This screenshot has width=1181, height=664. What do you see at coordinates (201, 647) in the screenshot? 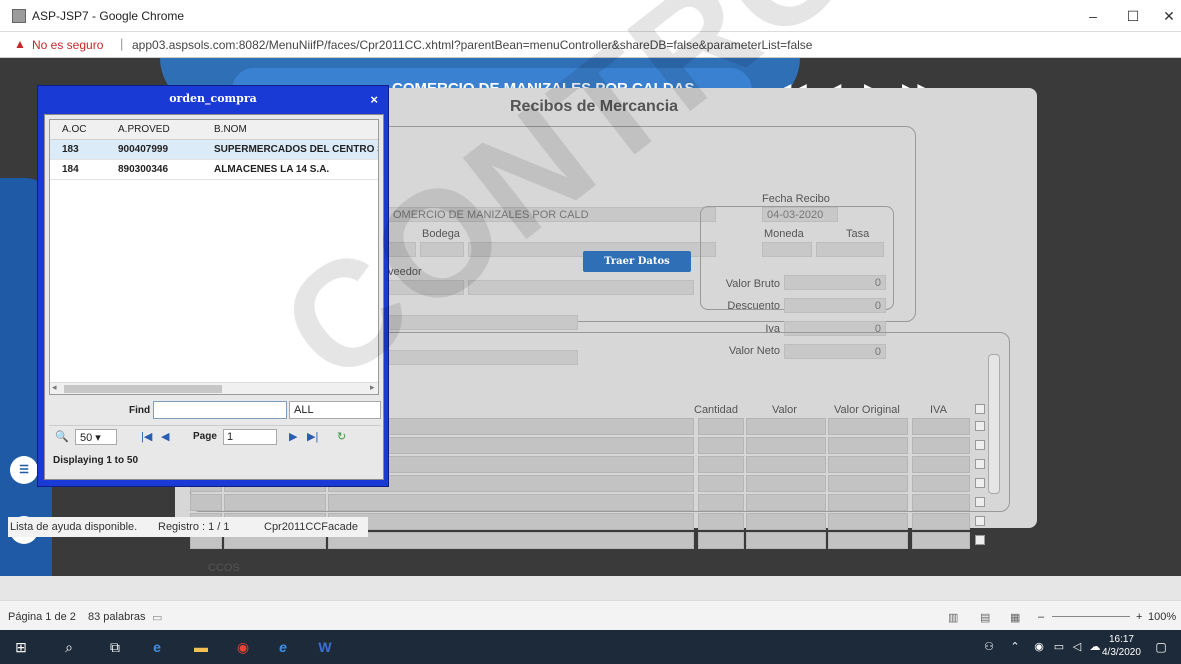
I see `file-explorer-icon: ▬` at bounding box center [201, 647].